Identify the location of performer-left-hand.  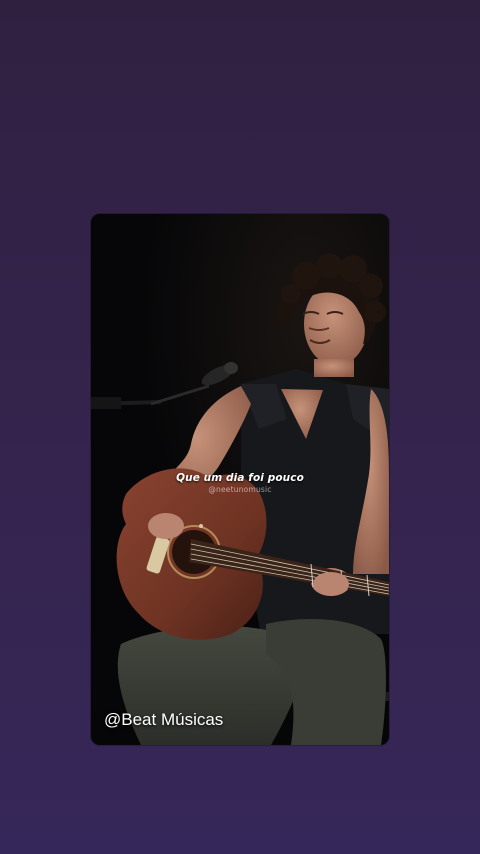
(331, 584).